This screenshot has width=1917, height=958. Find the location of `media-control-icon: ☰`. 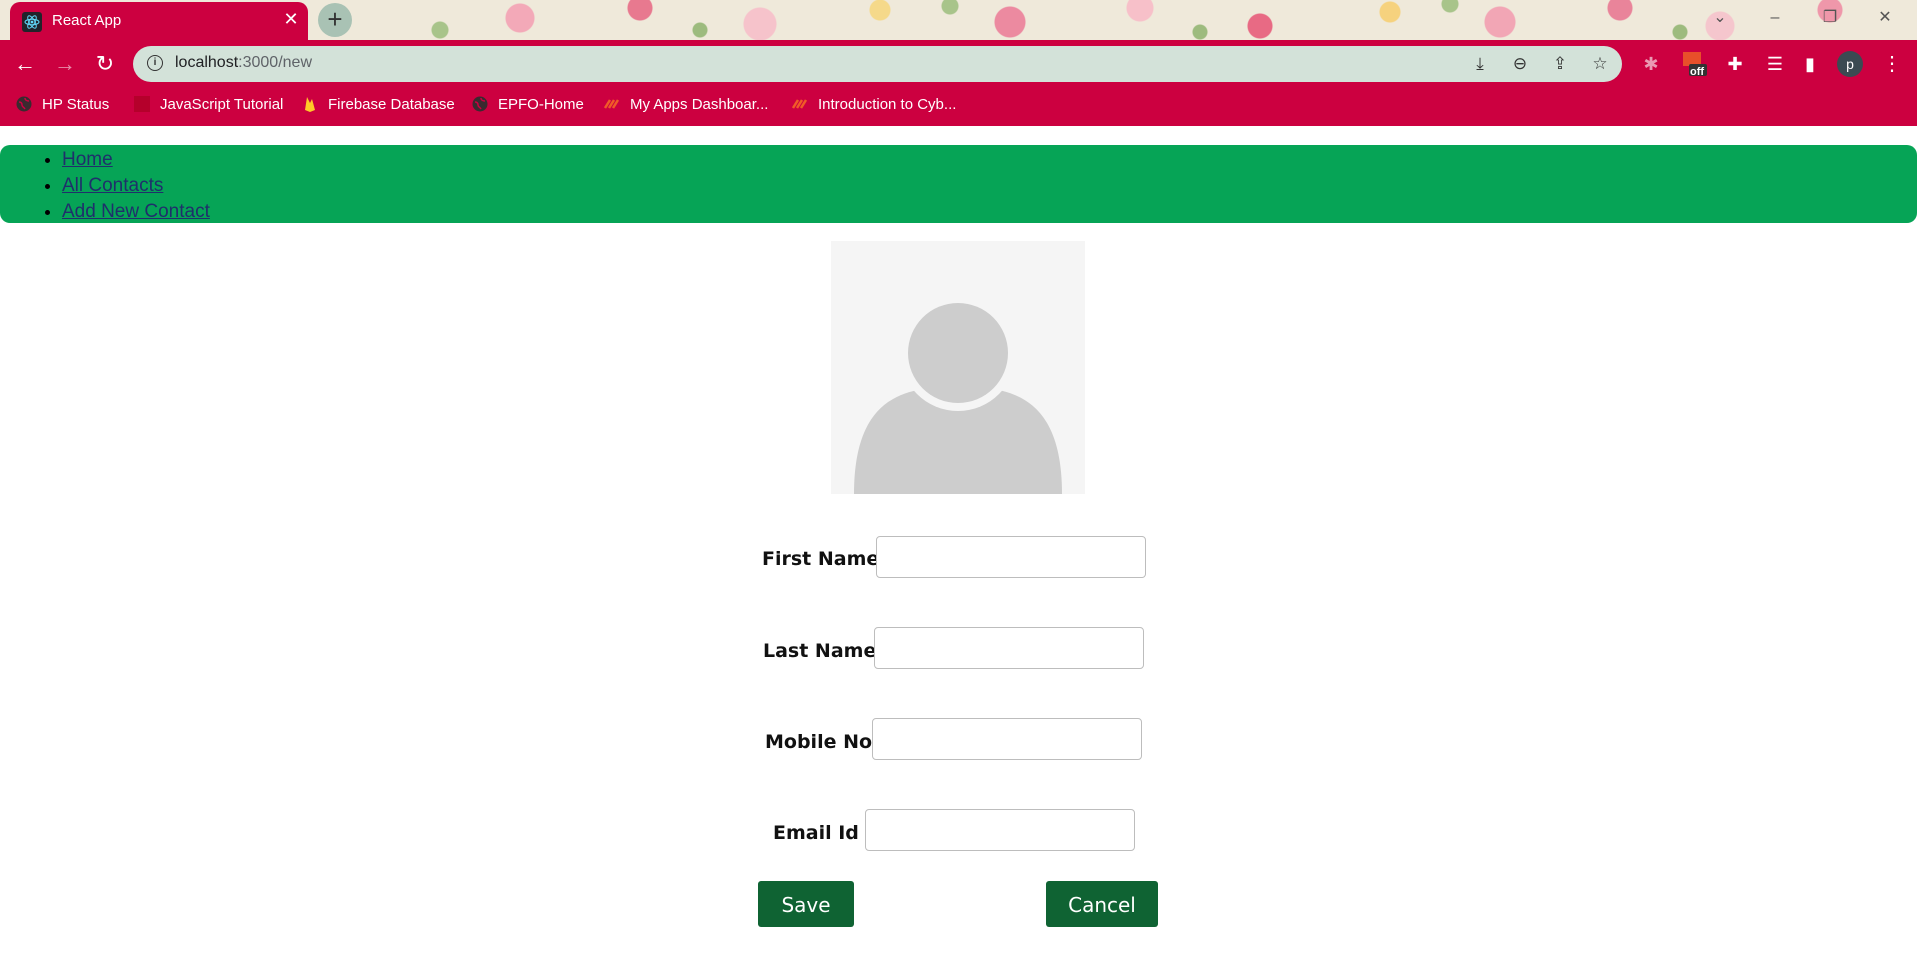

media-control-icon: ☰ is located at coordinates (1775, 64).